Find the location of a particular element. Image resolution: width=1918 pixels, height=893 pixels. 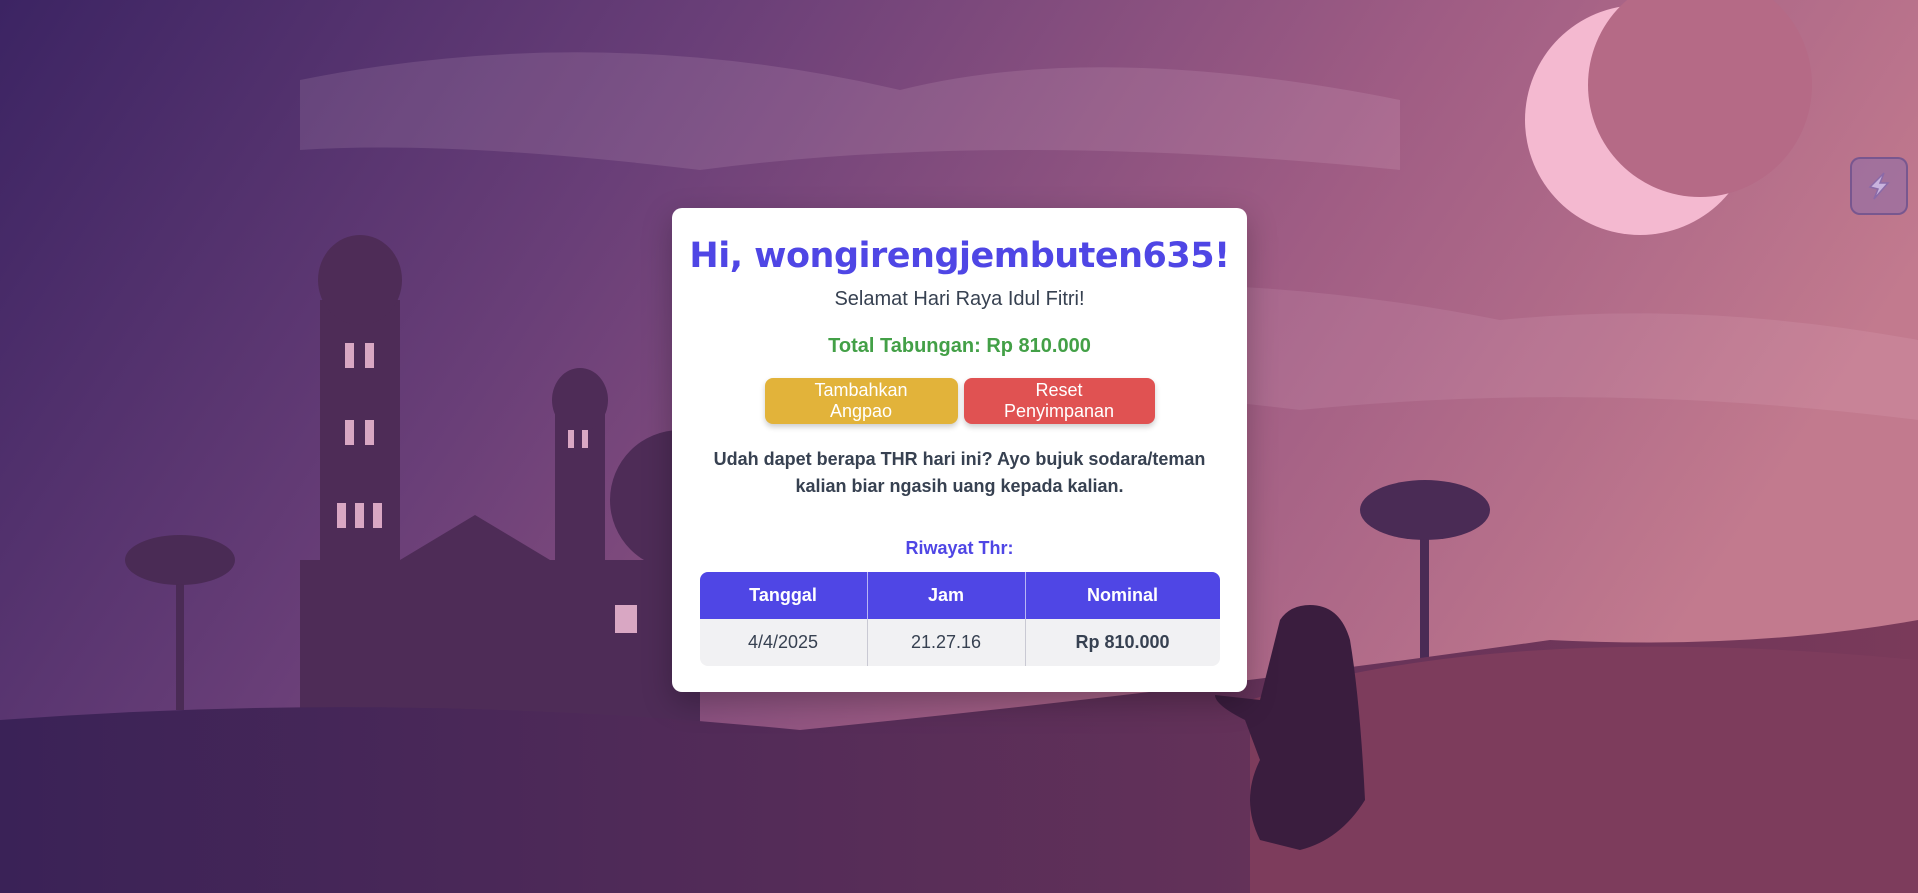

table-header-row: Tanggal Jam Nominal is located at coordinates (959, 595).